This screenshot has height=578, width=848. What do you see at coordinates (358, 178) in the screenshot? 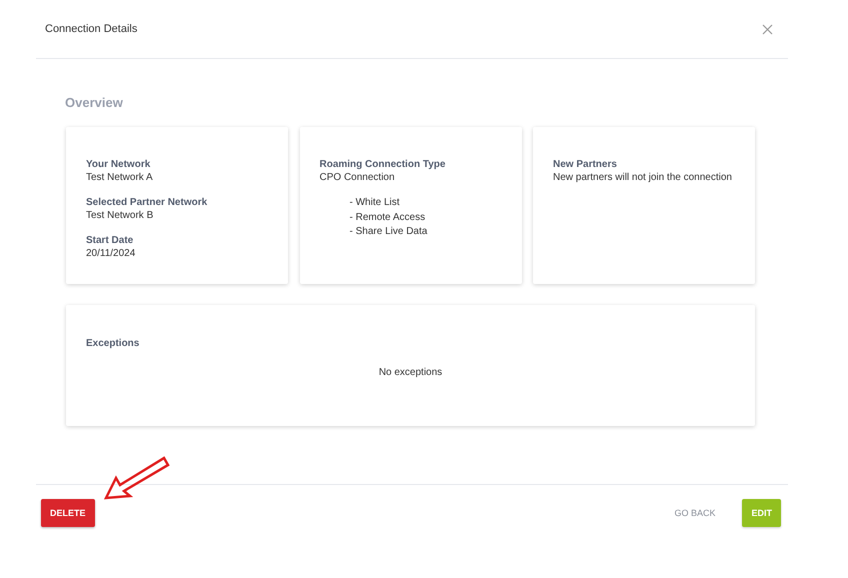
I see `field-value: CPO Connection` at bounding box center [358, 178].